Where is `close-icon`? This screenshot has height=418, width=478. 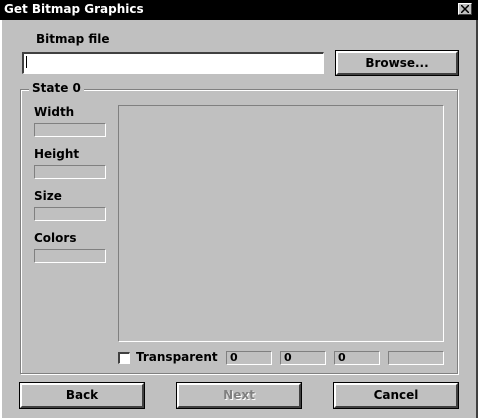
close-icon is located at coordinates (465, 9).